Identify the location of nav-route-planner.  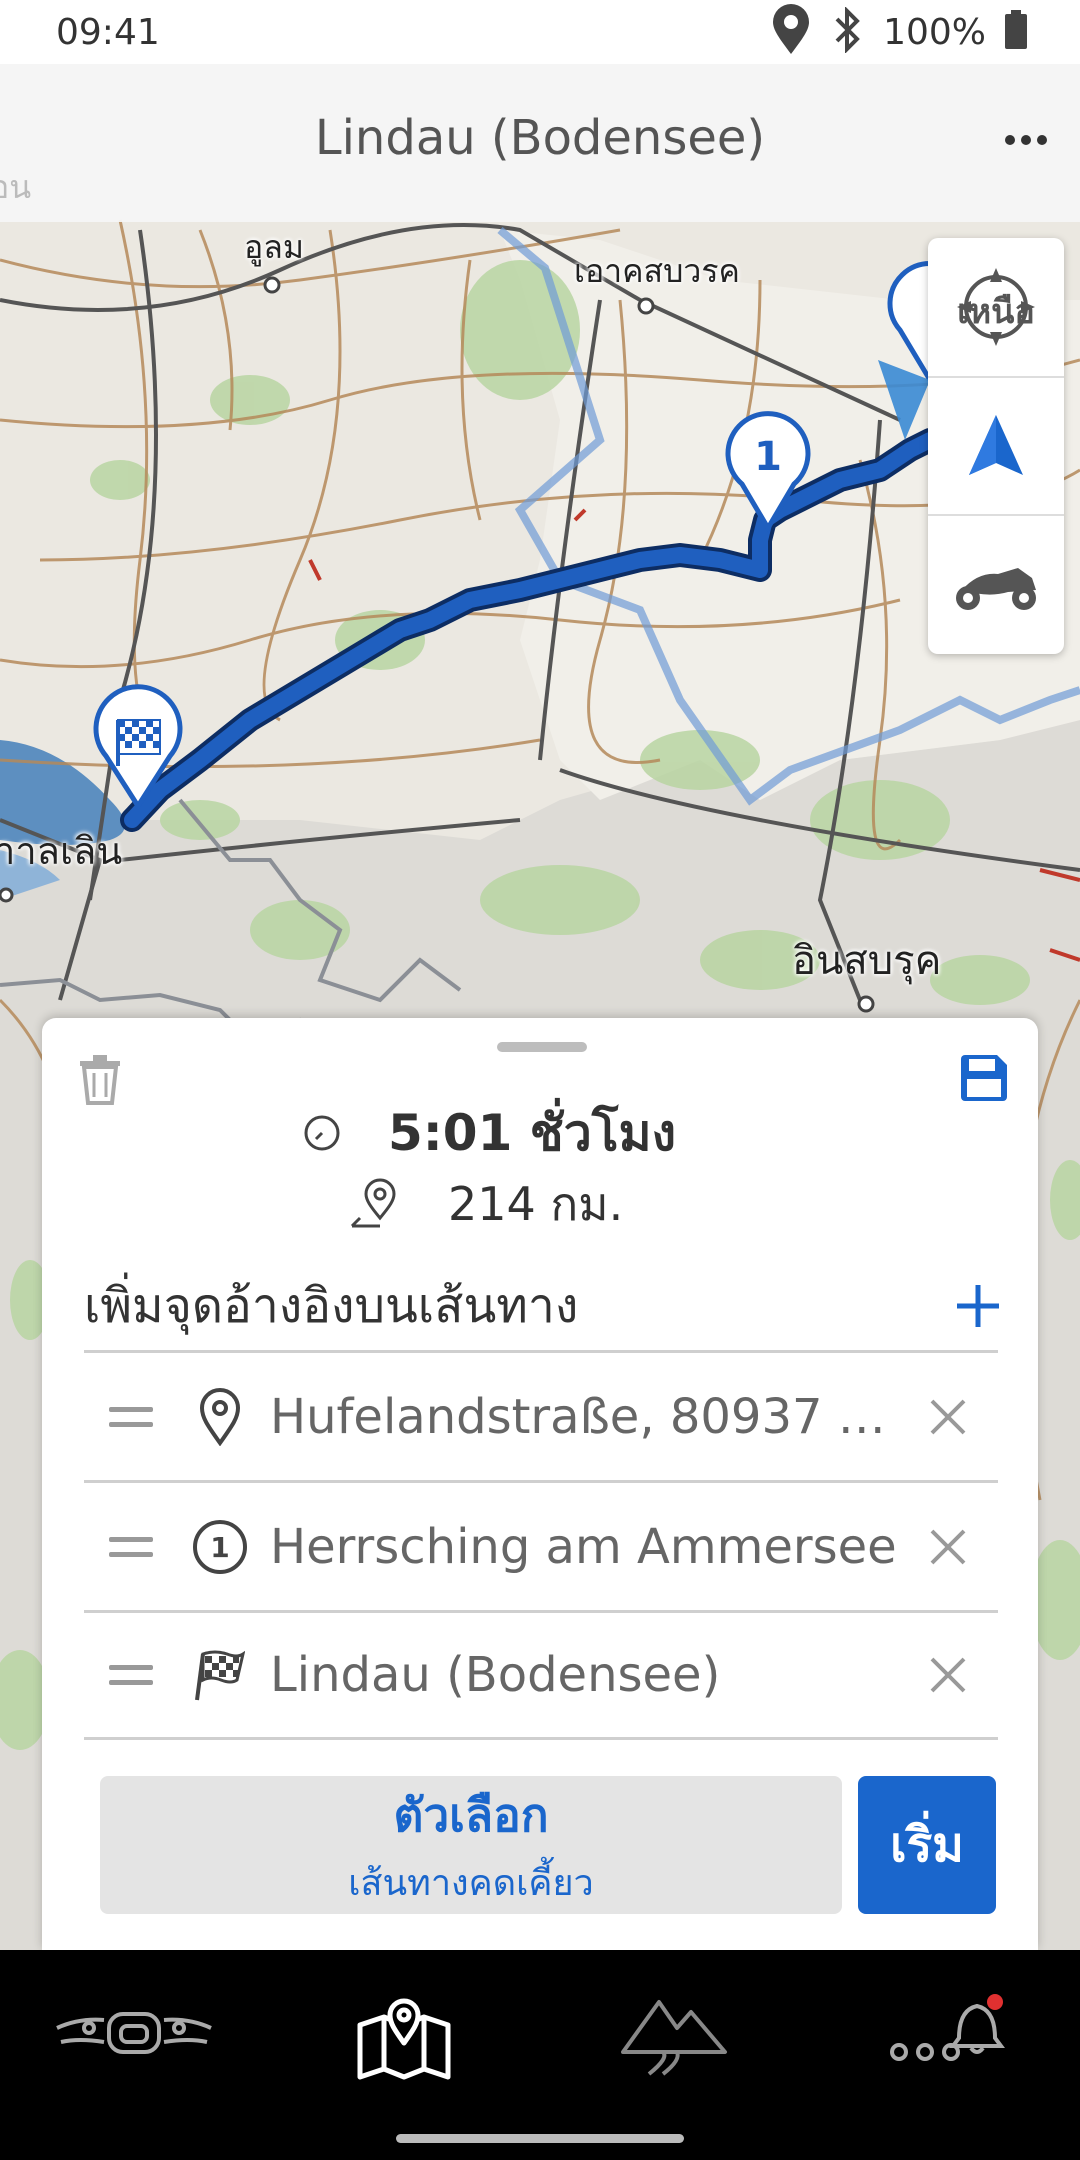
(404, 2033).